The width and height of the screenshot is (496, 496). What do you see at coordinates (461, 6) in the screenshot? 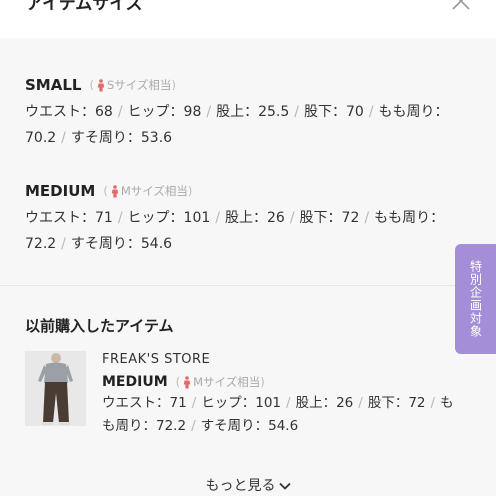
I see `close-icon` at bounding box center [461, 6].